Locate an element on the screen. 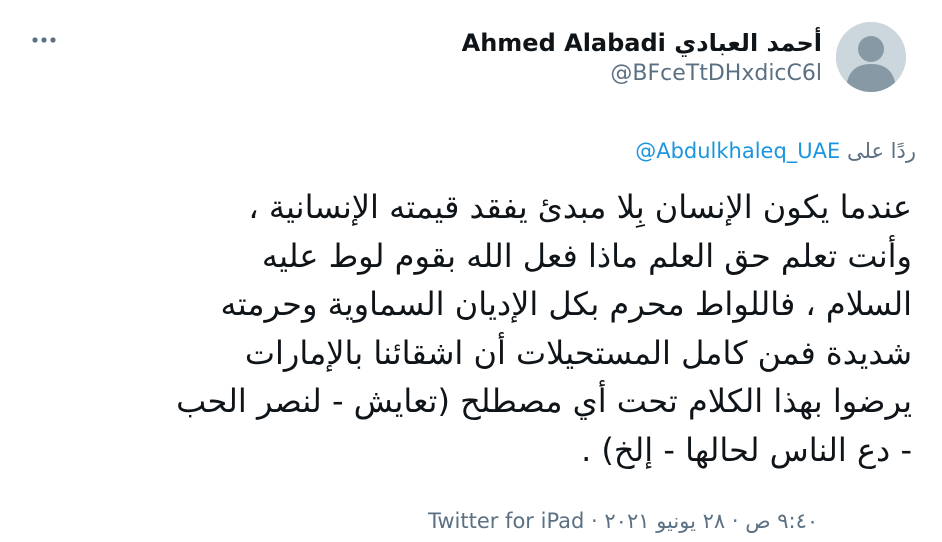 This screenshot has width=942, height=542. reply-prefix: ردًا على is located at coordinates (881, 151).